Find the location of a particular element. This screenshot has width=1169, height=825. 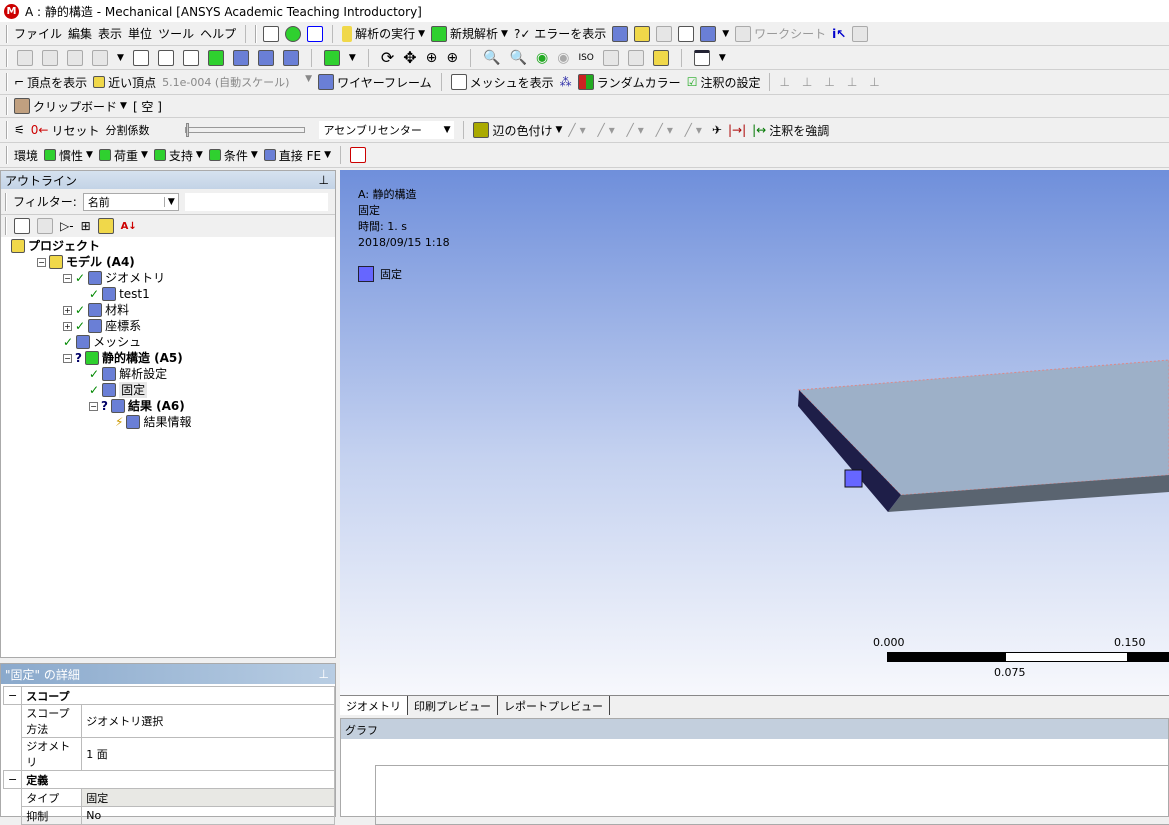

tab-print-preview: 印刷プレビュー is located at coordinates (453, 705).